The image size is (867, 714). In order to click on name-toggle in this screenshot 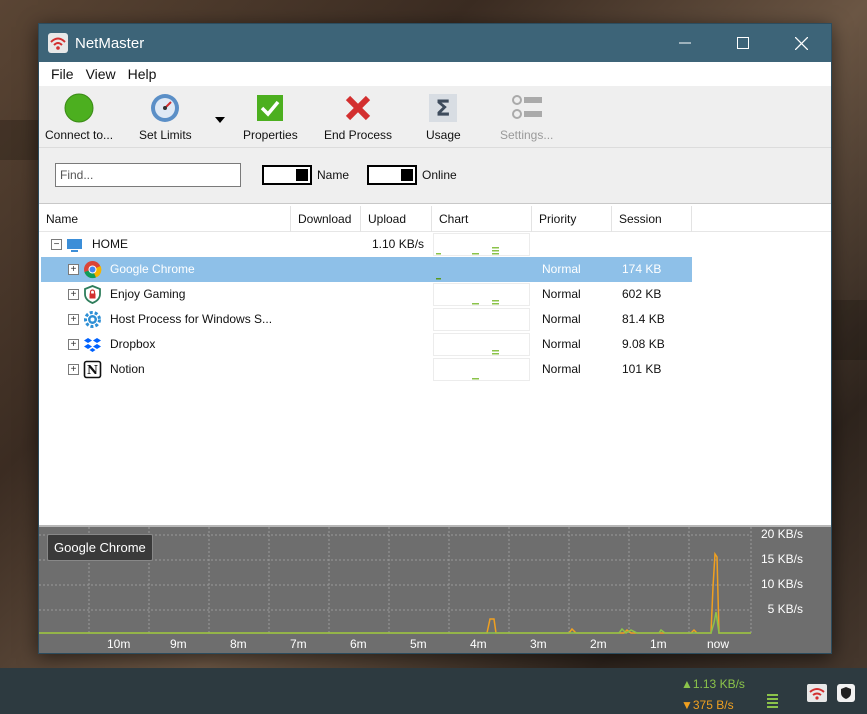, I will do `click(287, 175)`.